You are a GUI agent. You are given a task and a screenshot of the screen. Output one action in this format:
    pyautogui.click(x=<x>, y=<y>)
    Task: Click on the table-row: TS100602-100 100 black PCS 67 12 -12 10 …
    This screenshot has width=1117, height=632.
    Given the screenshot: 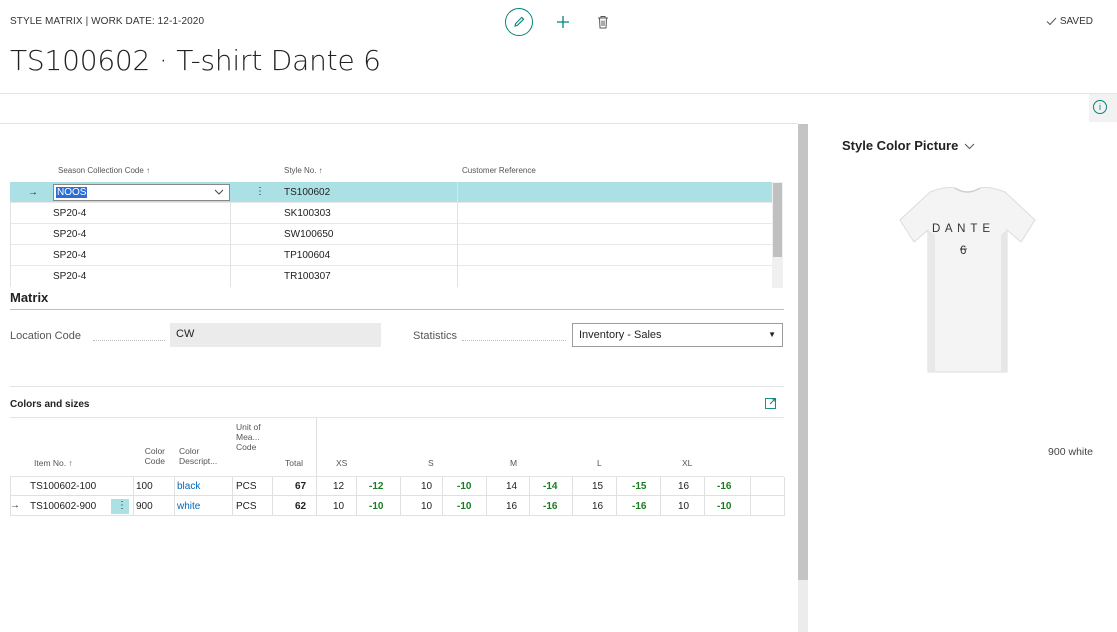 What is the action you would take?
    pyautogui.click(x=397, y=486)
    